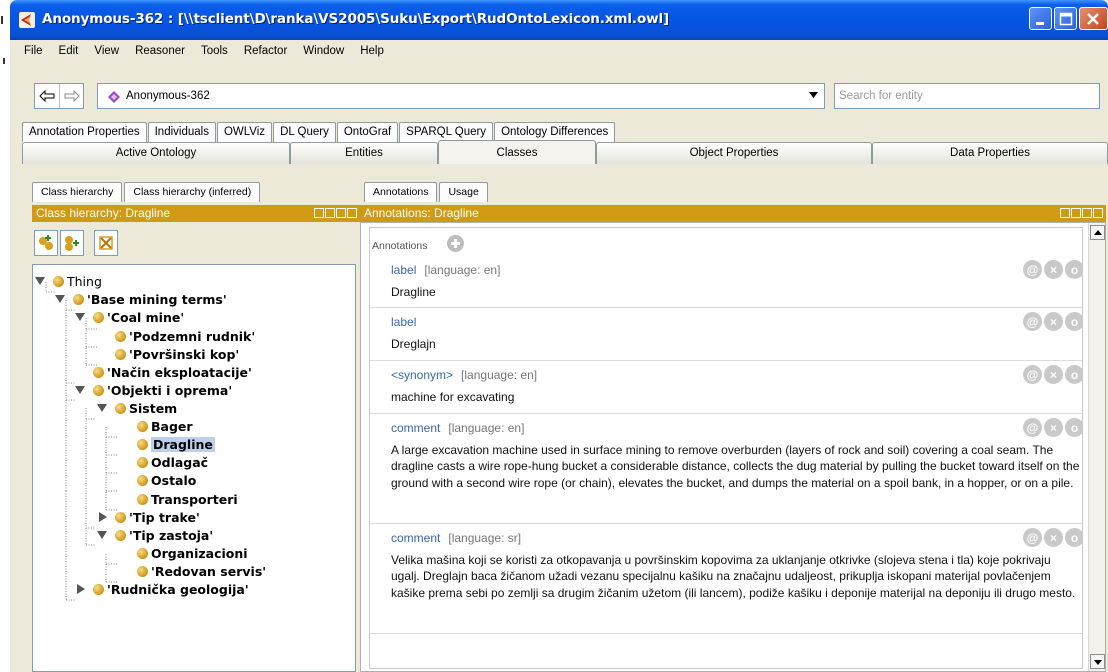 The image size is (1108, 672). What do you see at coordinates (72, 243) in the screenshot?
I see `add-sibling-button` at bounding box center [72, 243].